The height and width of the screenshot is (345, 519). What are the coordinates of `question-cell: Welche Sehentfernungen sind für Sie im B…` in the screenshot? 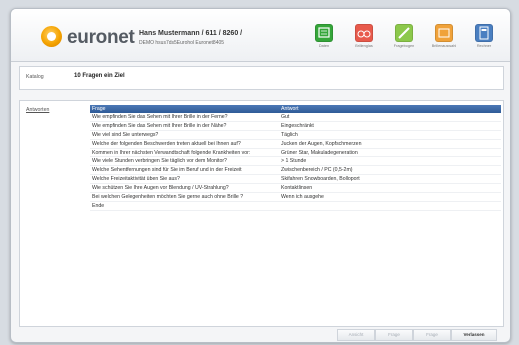 It's located at (167, 170).